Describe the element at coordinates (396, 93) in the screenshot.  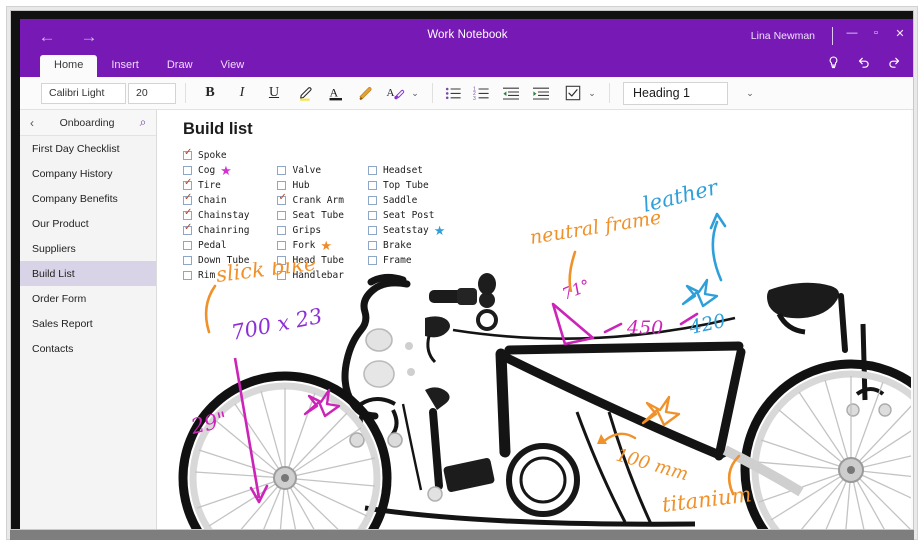
I see `clear-formatting-icon: A` at that location.